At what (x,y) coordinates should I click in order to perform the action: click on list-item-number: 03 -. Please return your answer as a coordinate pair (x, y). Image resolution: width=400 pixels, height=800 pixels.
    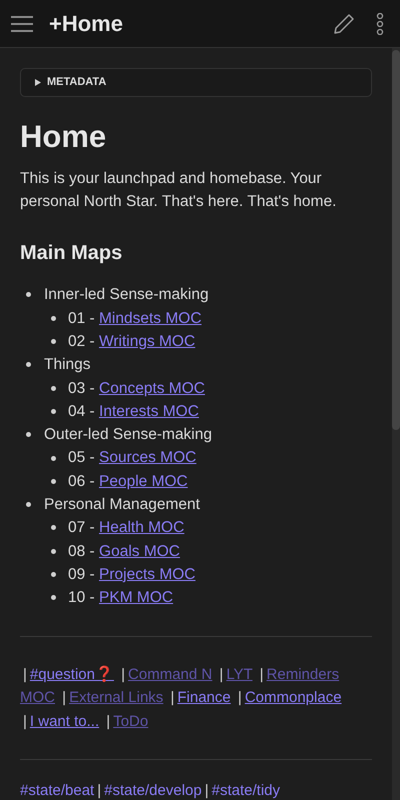
    Looking at the image, I should click on (82, 388).